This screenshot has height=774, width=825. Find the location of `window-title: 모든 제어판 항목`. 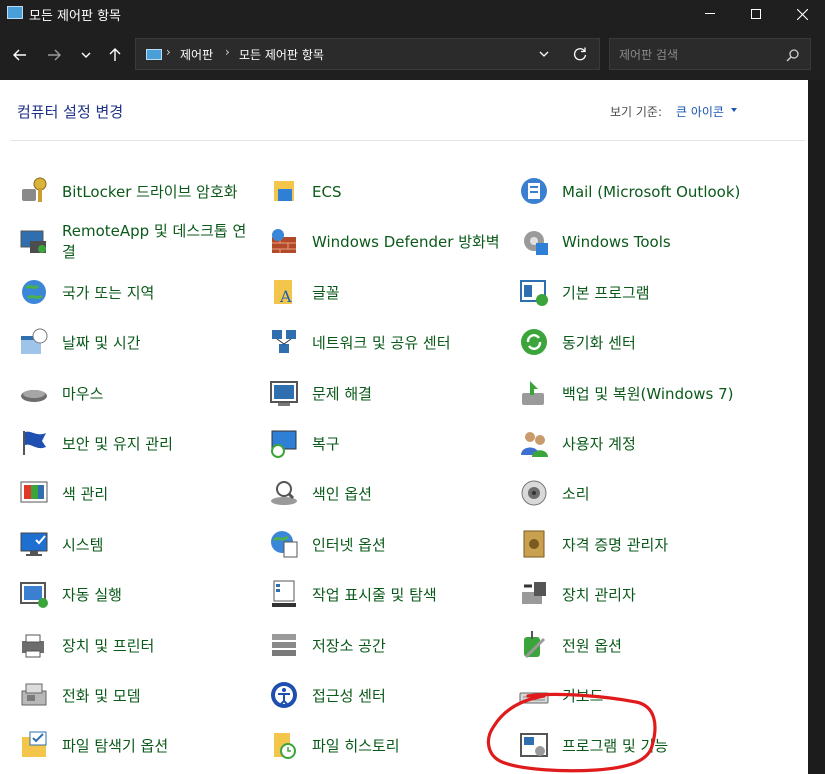

window-title: 모든 제어판 항목 is located at coordinates (75, 16).